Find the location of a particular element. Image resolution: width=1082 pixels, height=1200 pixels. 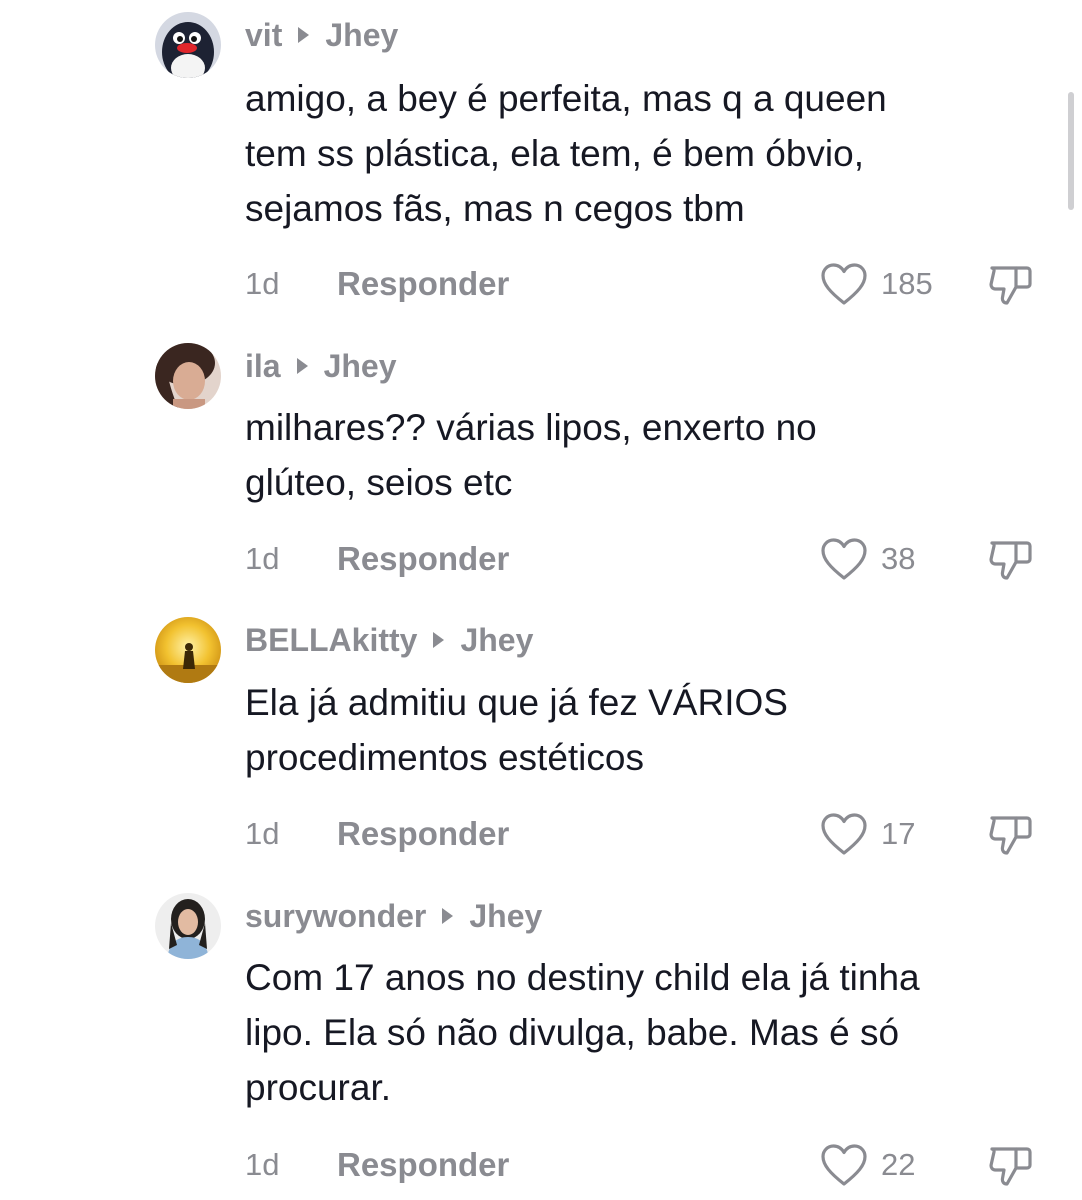

comment-actions: 1d Responder 22 is located at coordinates (541, 1165).